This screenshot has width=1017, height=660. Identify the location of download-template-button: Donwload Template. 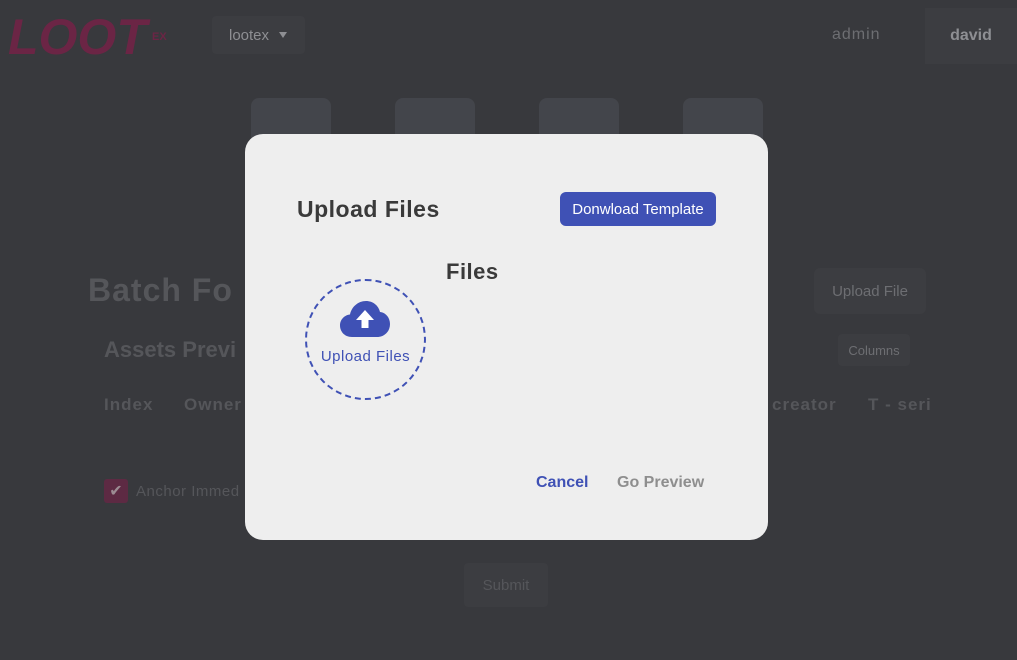
(638, 209).